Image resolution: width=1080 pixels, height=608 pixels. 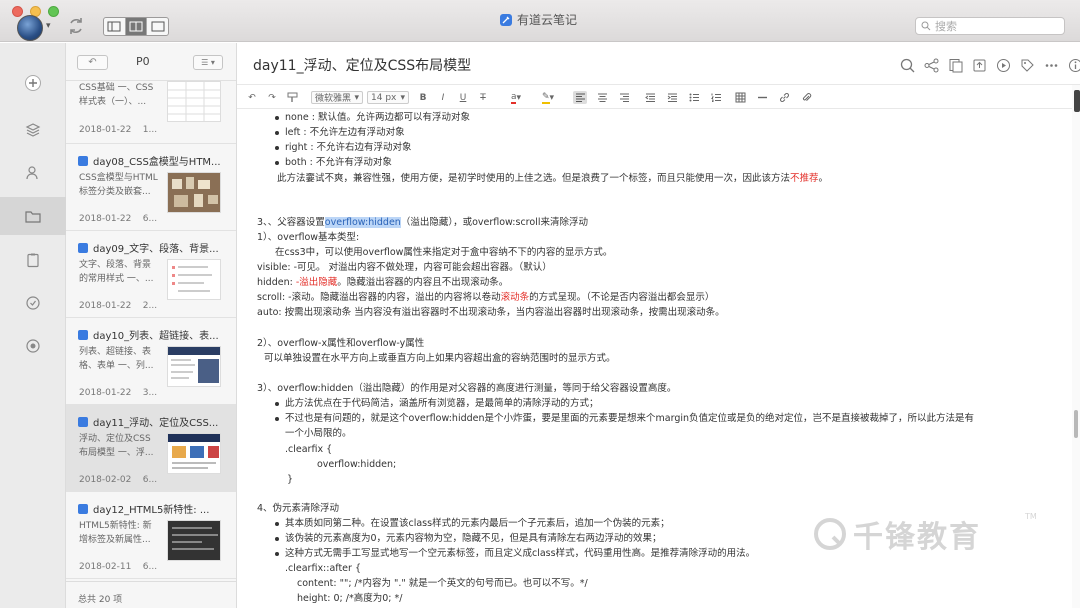 I want to click on sidebar-item-folders, so click(x=33, y=216).